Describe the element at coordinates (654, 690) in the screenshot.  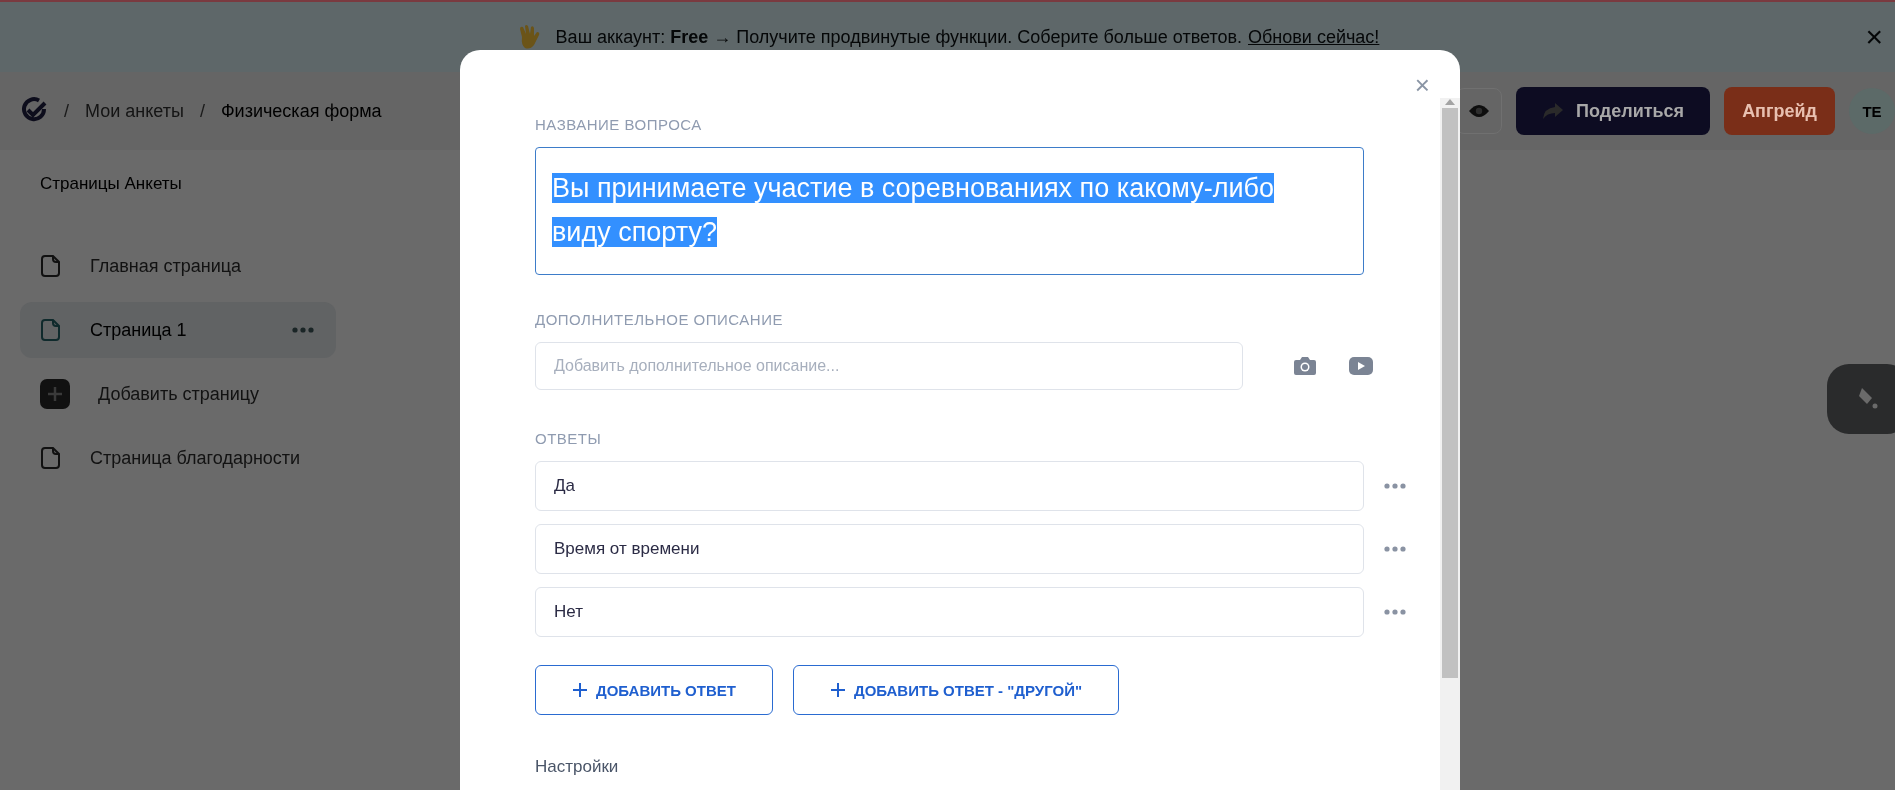
I see `add-answer-button: ДОБАВИТЬ ОТВЕТ` at that location.